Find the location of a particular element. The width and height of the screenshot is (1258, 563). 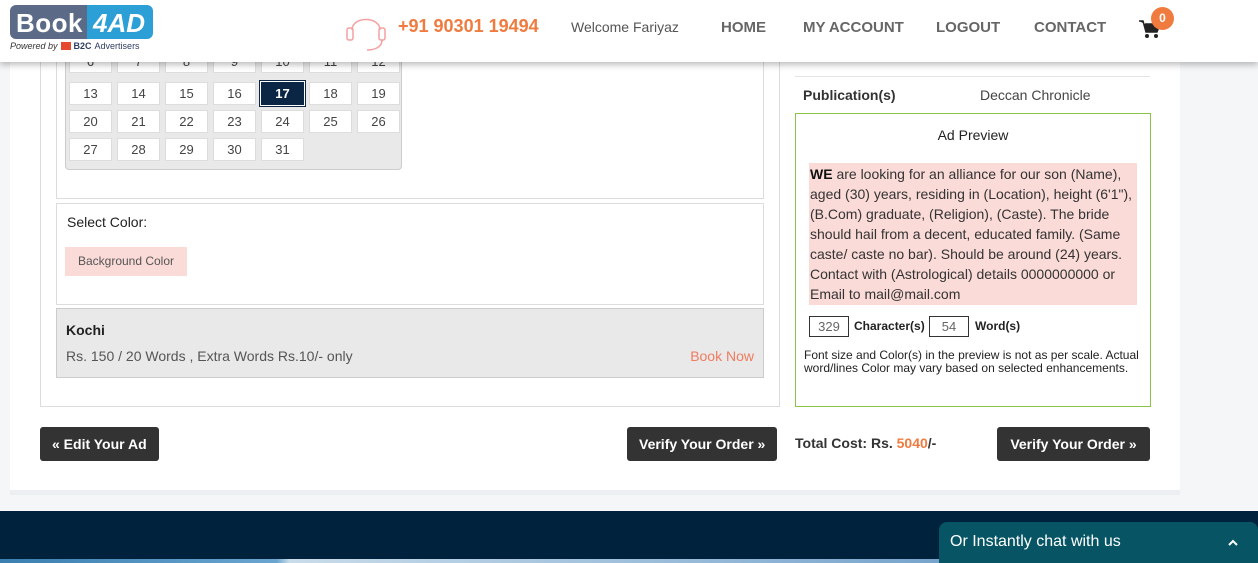

nav-home: HOME is located at coordinates (743, 27).